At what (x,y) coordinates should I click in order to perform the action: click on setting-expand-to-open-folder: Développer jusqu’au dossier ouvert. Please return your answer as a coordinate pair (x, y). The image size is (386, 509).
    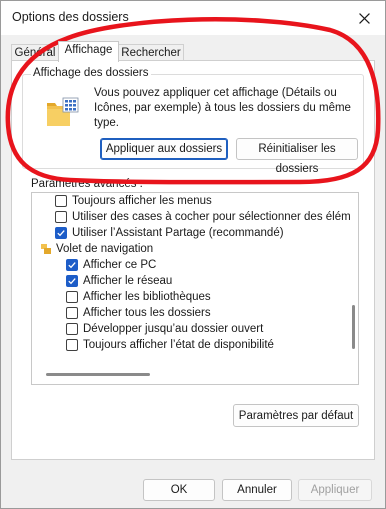
    Looking at the image, I should click on (191, 329).